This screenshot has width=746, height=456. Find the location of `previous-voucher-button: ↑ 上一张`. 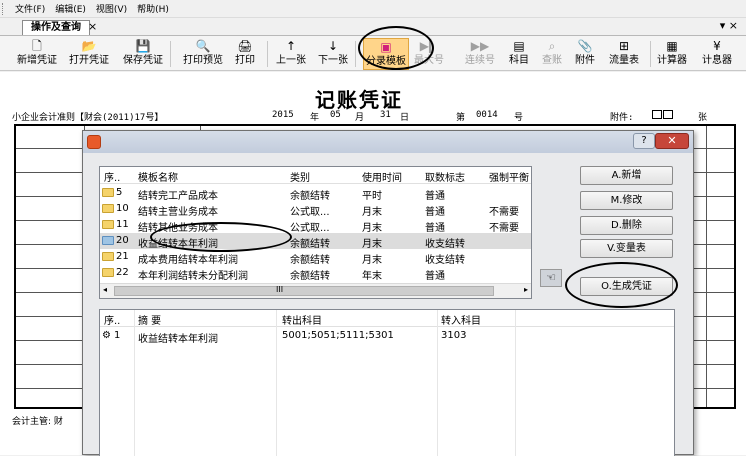

previous-voucher-button: ↑ 上一张 is located at coordinates (291, 54).